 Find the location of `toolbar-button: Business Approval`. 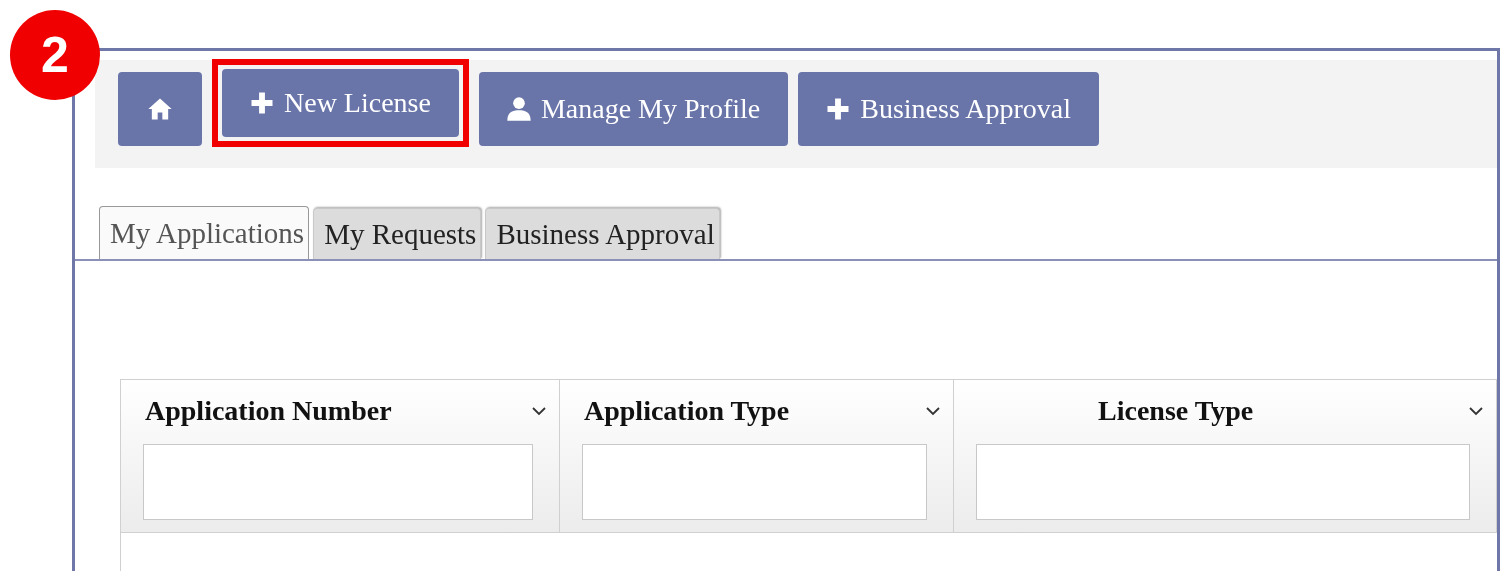

toolbar-button: Business Approval is located at coordinates (948, 109).